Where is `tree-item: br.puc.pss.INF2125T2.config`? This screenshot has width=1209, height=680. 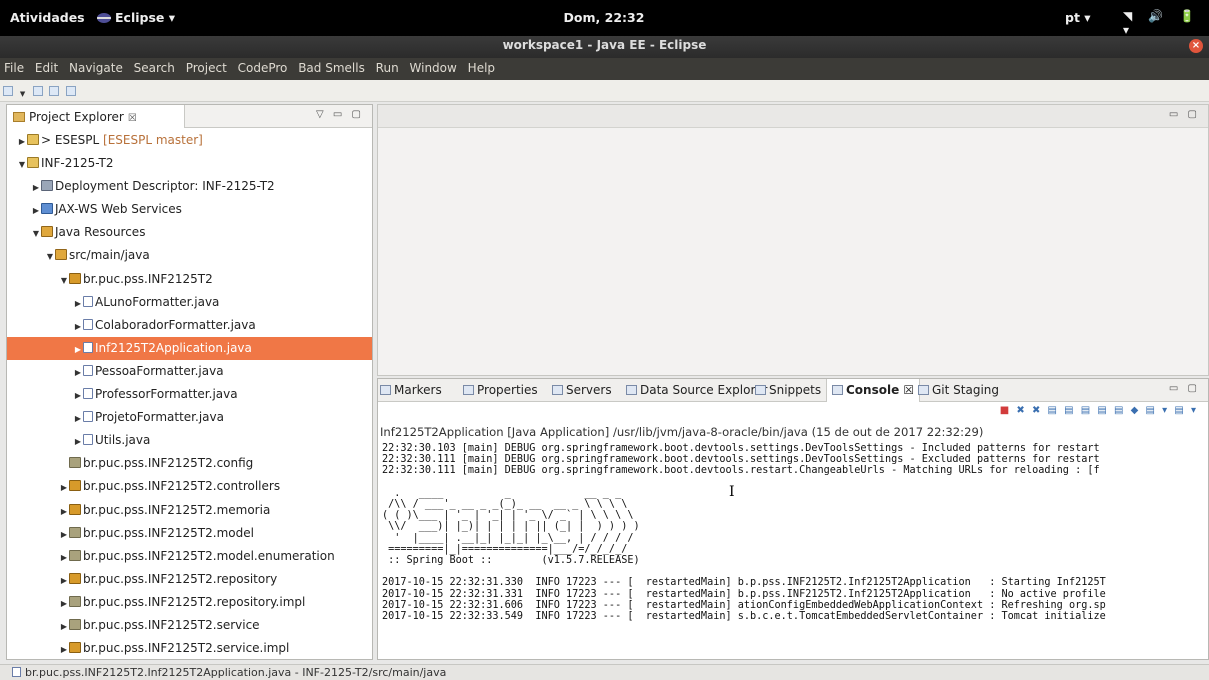 tree-item: br.puc.pss.INF2125T2.config is located at coordinates (189, 463).